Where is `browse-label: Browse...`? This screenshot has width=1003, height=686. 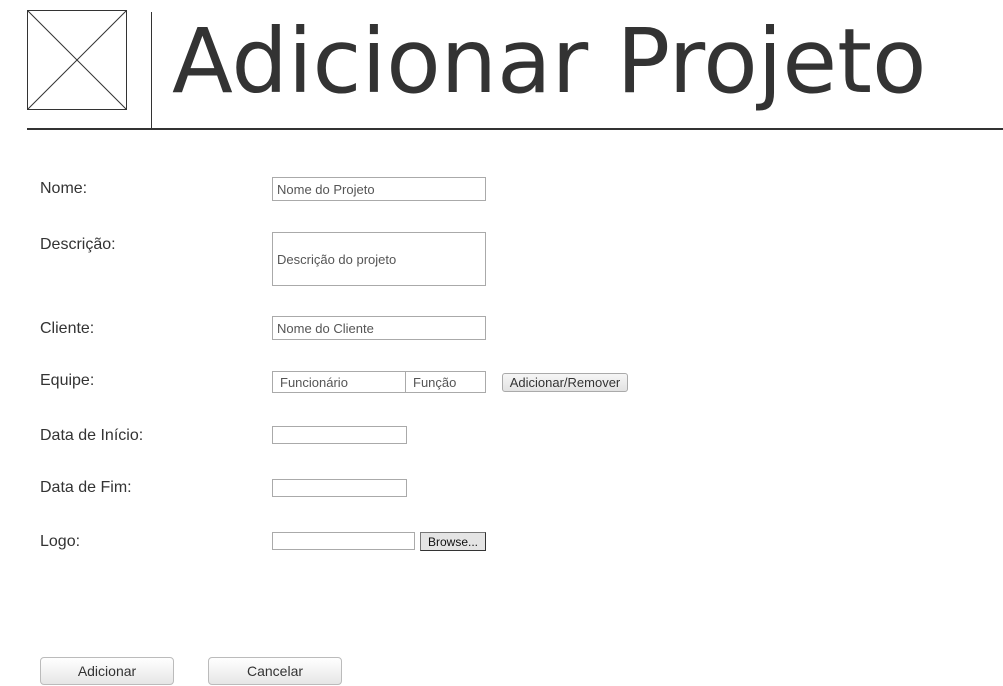 browse-label: Browse... is located at coordinates (452, 541).